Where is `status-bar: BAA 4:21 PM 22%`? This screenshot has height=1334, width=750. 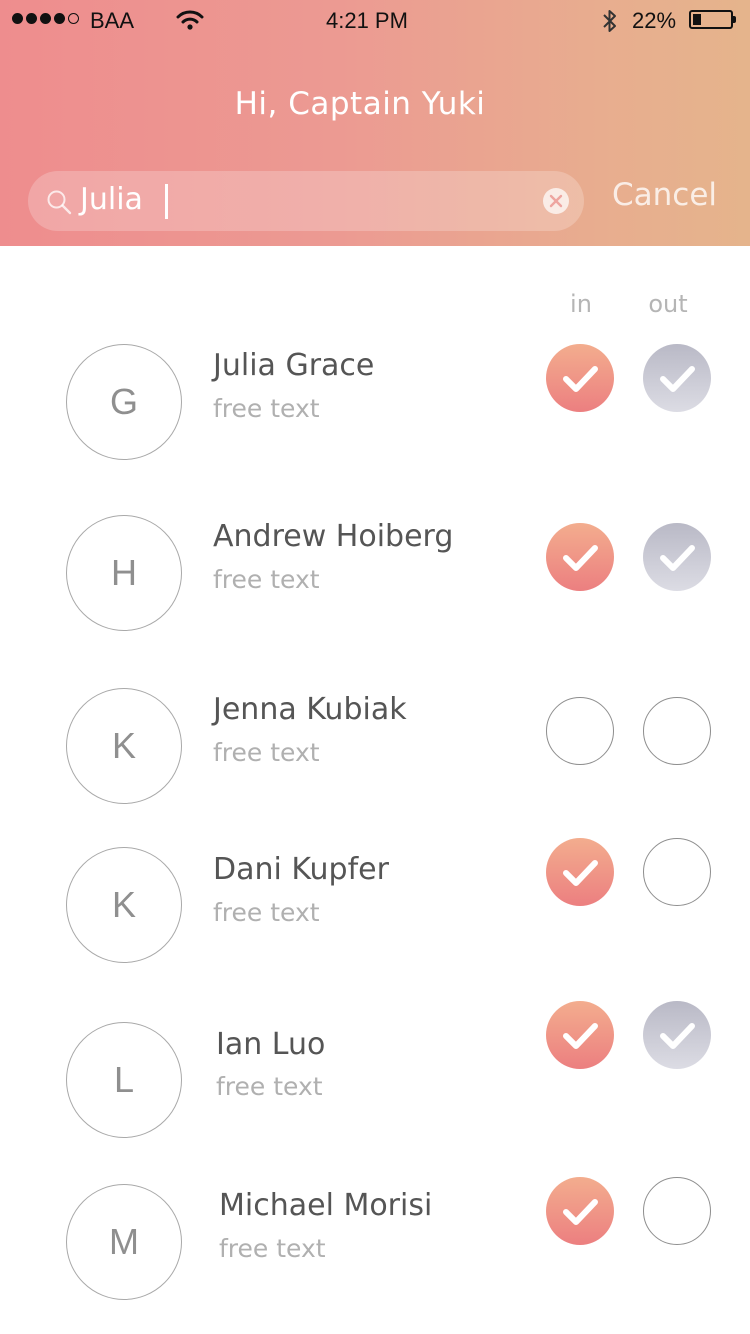 status-bar: BAA 4:21 PM 22% is located at coordinates (375, 20).